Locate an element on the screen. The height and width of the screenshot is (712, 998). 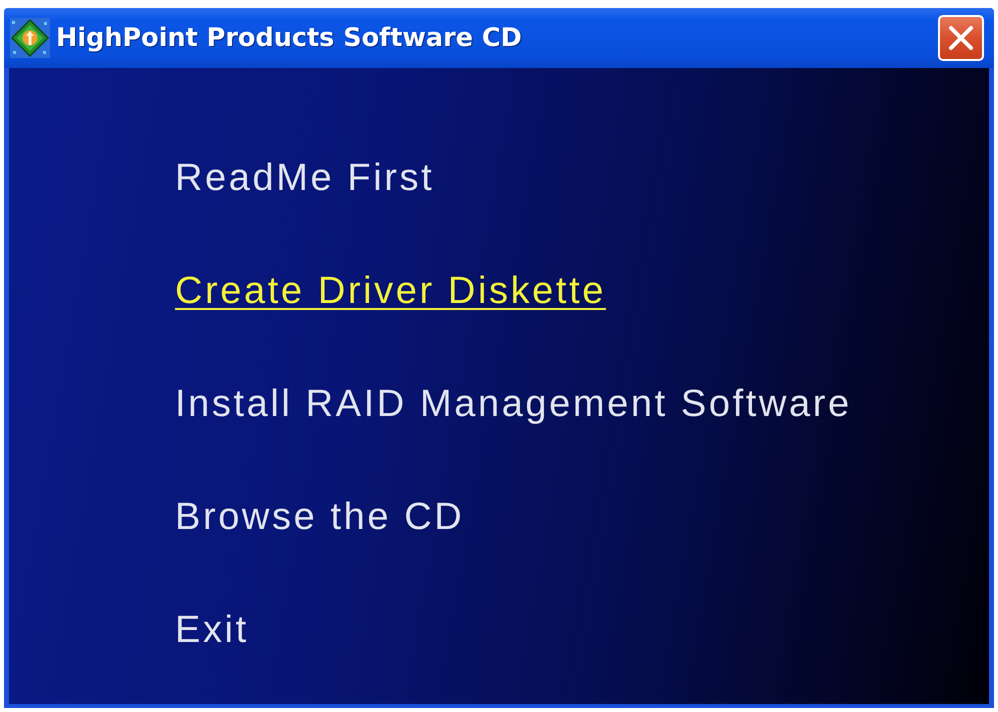
menu-link: Browse the CD is located at coordinates (319, 517).